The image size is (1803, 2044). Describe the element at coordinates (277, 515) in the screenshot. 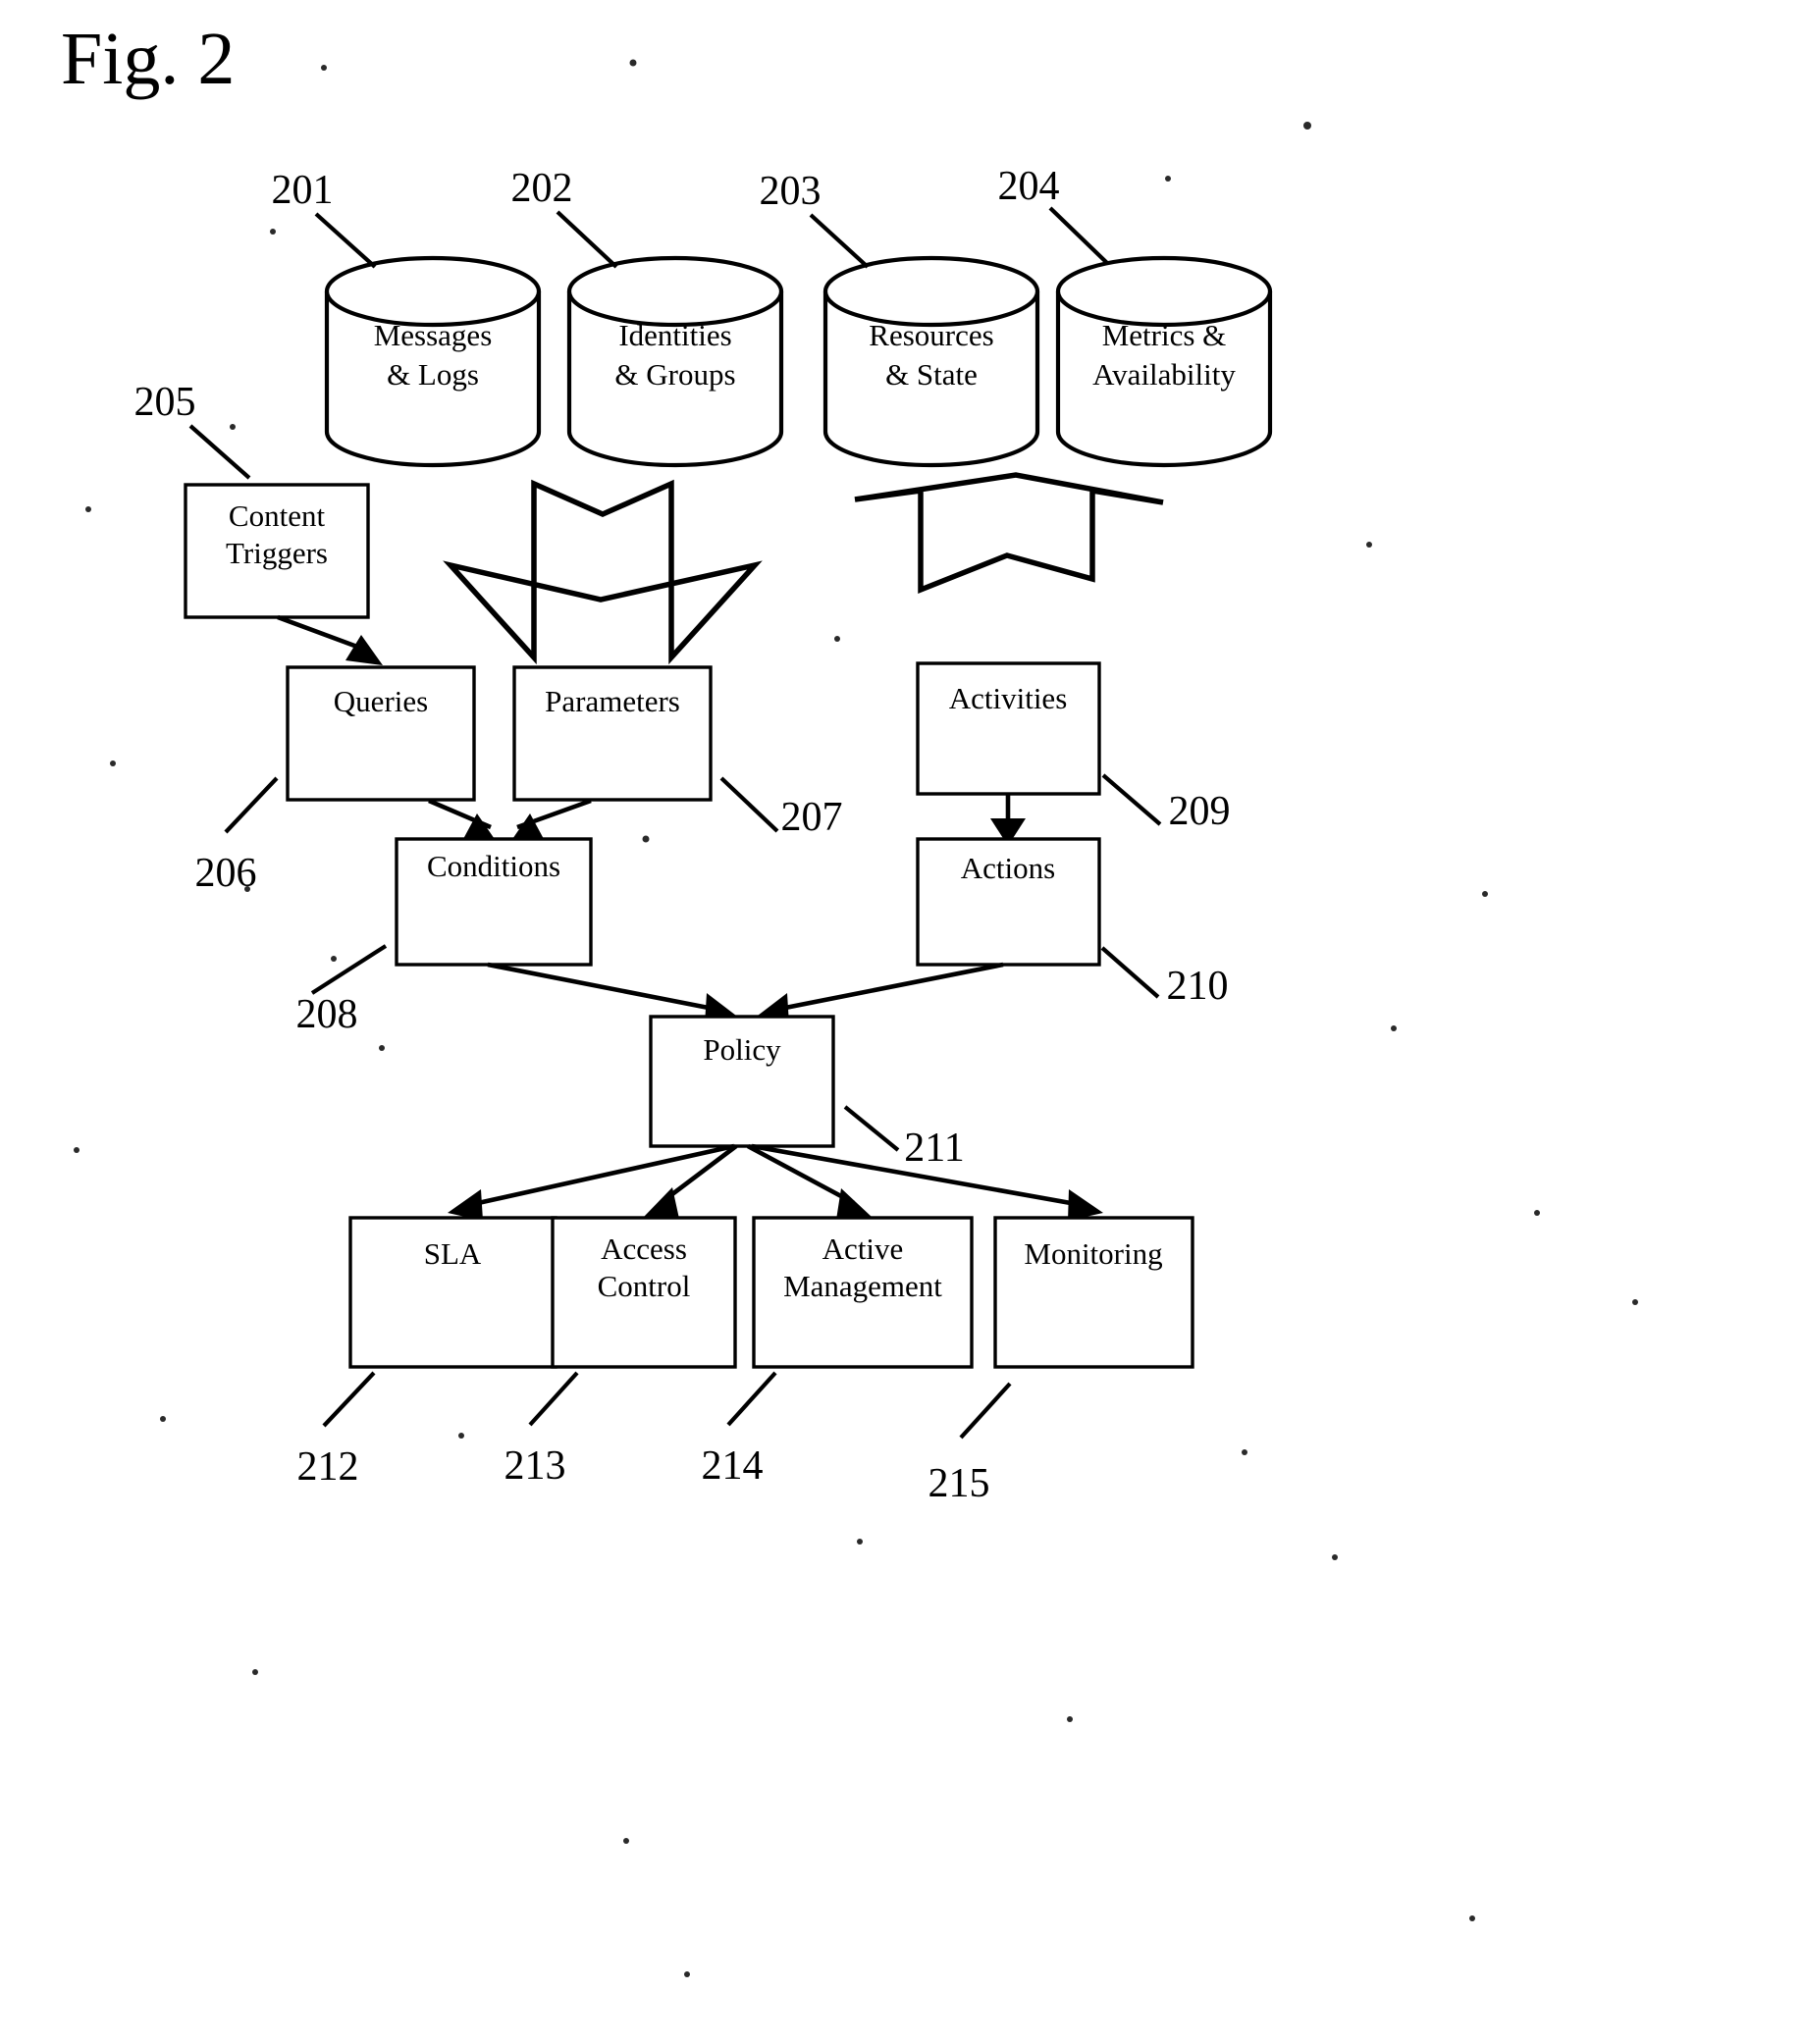

I see `node-label-line1: Content` at that location.